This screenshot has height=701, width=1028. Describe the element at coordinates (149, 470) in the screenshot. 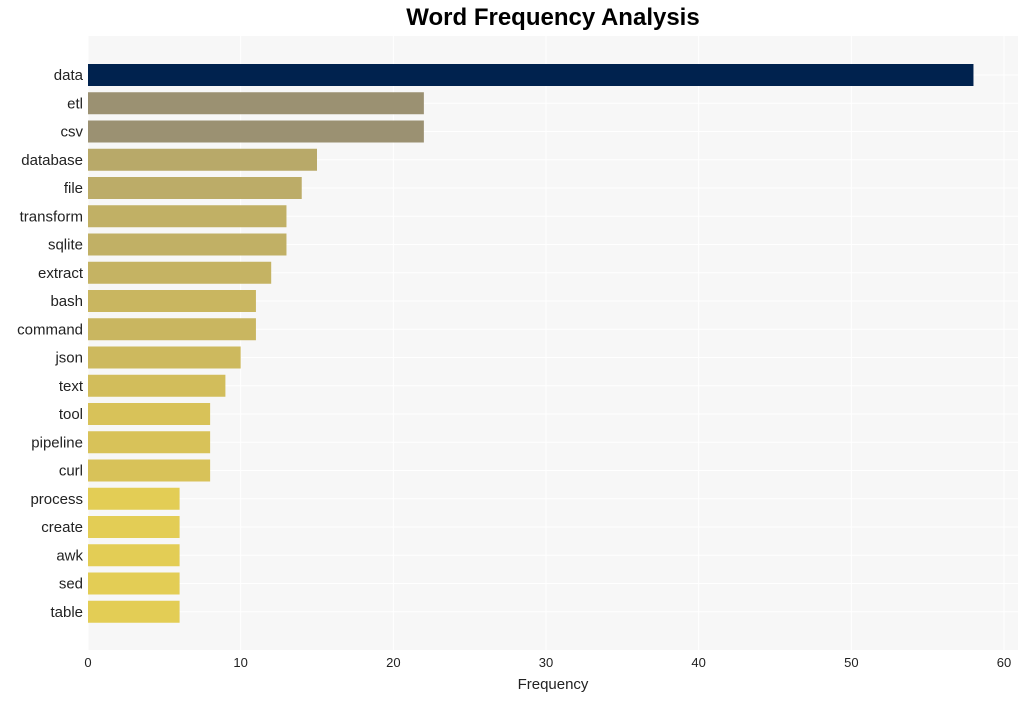

I see `bar-curl` at that location.